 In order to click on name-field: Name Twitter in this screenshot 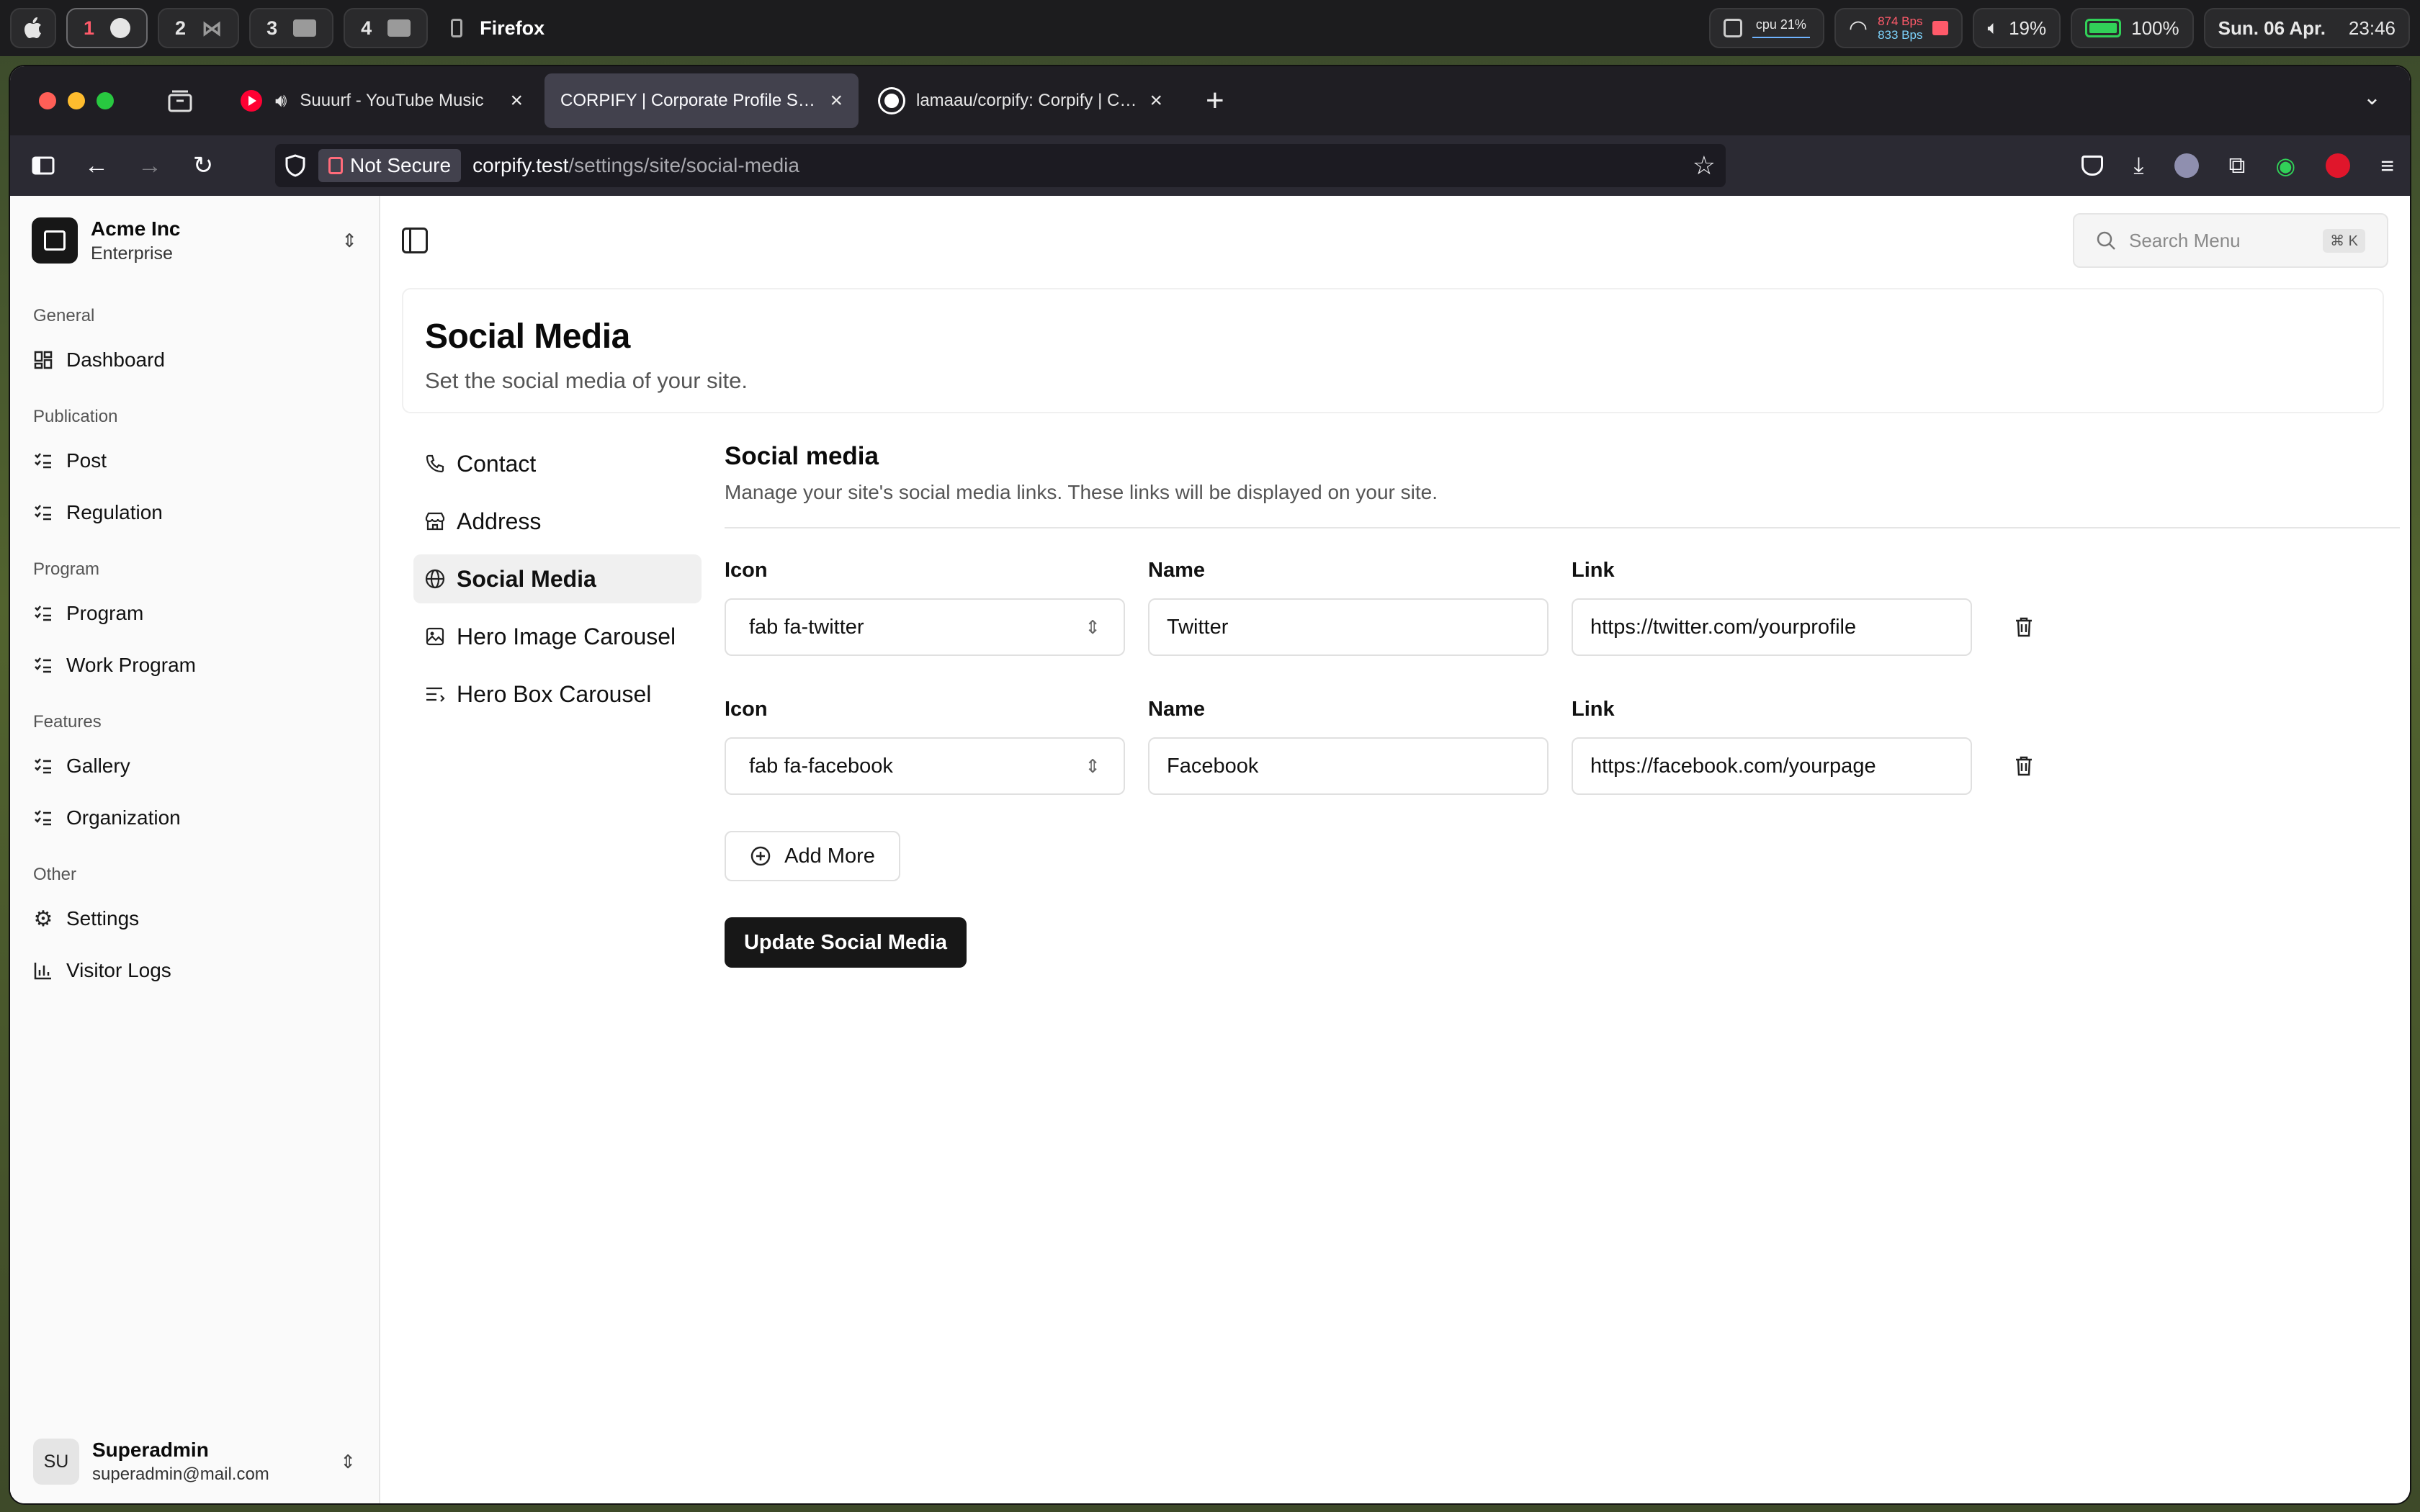, I will do `click(1348, 607)`.